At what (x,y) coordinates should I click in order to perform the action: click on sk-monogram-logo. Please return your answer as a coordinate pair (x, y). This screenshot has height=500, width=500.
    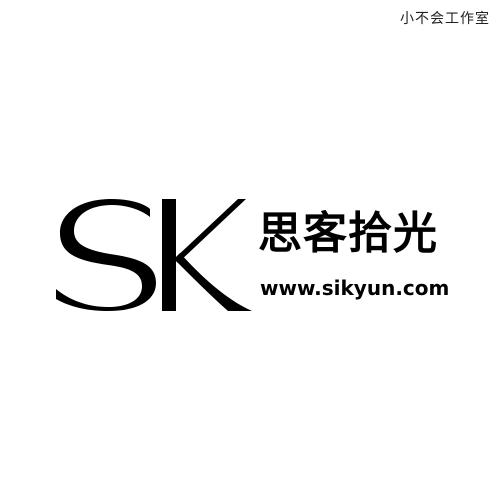
    Looking at the image, I should click on (154, 255).